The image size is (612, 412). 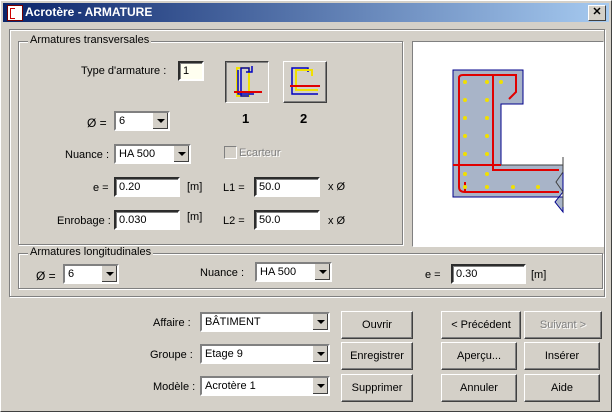 What do you see at coordinates (71, 274) in the screenshot?
I see `long-diameter-value: 6` at bounding box center [71, 274].